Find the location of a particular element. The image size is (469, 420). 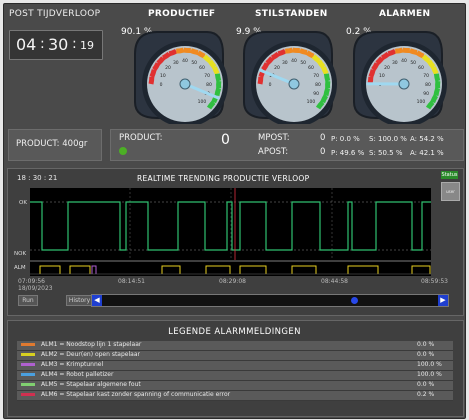

status-button: Status is located at coordinates (449, 175).